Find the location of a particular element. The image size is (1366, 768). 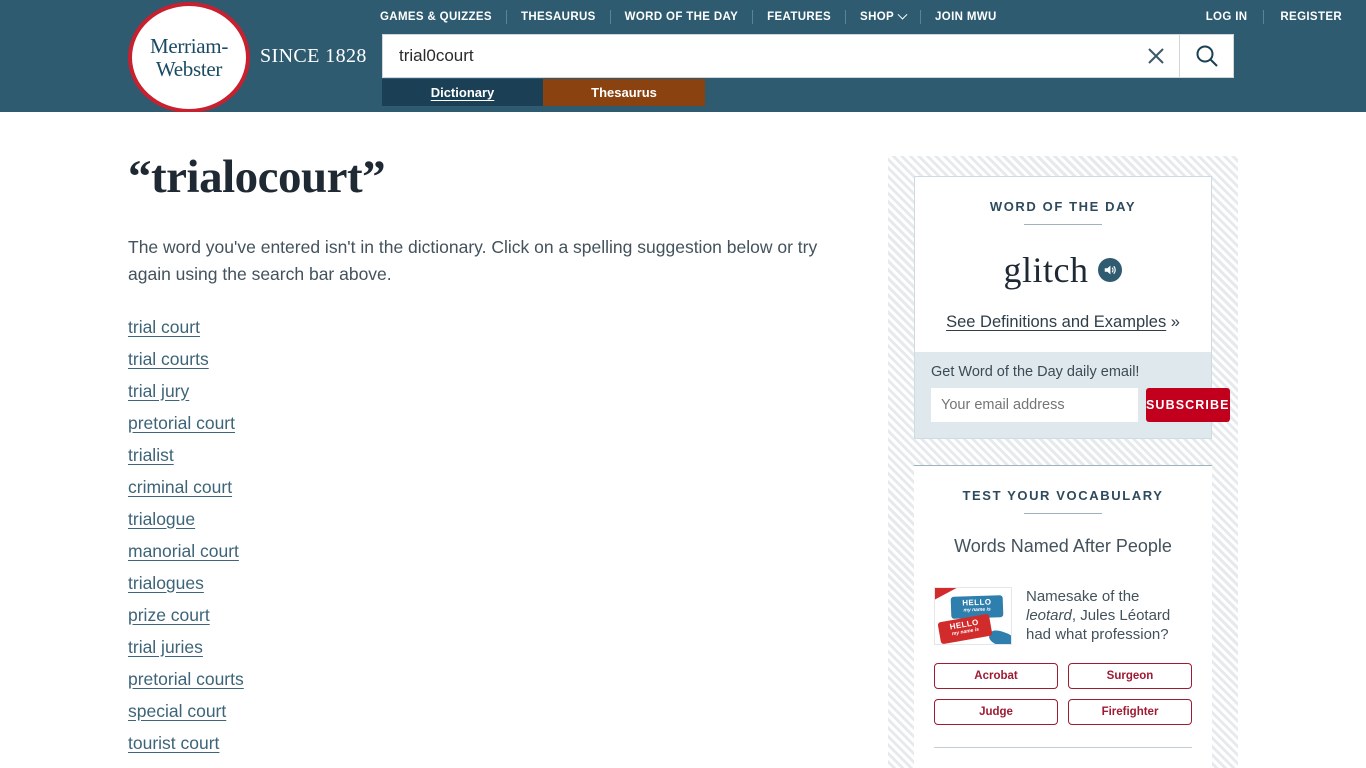

since-tagline: SINCE 1828 is located at coordinates (313, 56).